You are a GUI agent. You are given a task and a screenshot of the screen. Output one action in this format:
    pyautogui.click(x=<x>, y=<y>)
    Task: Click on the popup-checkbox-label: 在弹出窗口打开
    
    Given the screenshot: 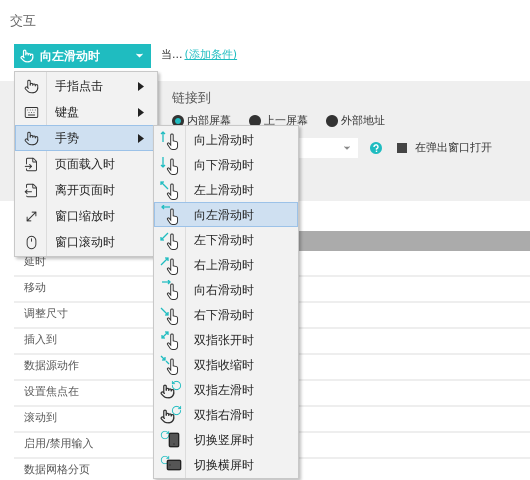 What is the action you would take?
    pyautogui.click(x=453, y=148)
    